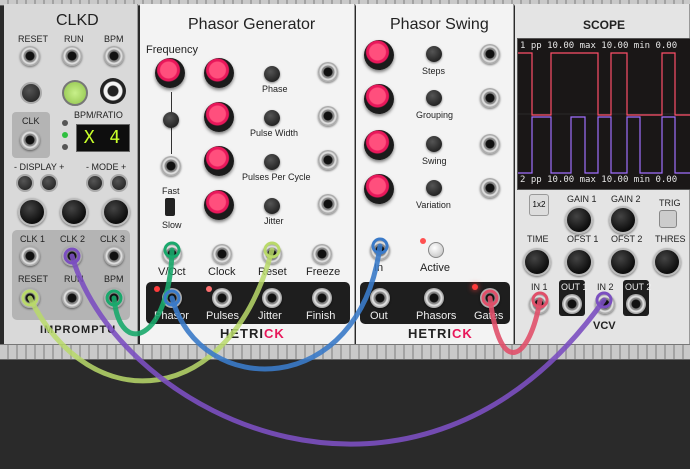  I want to click on clkd-reset-input, so click(30, 56).